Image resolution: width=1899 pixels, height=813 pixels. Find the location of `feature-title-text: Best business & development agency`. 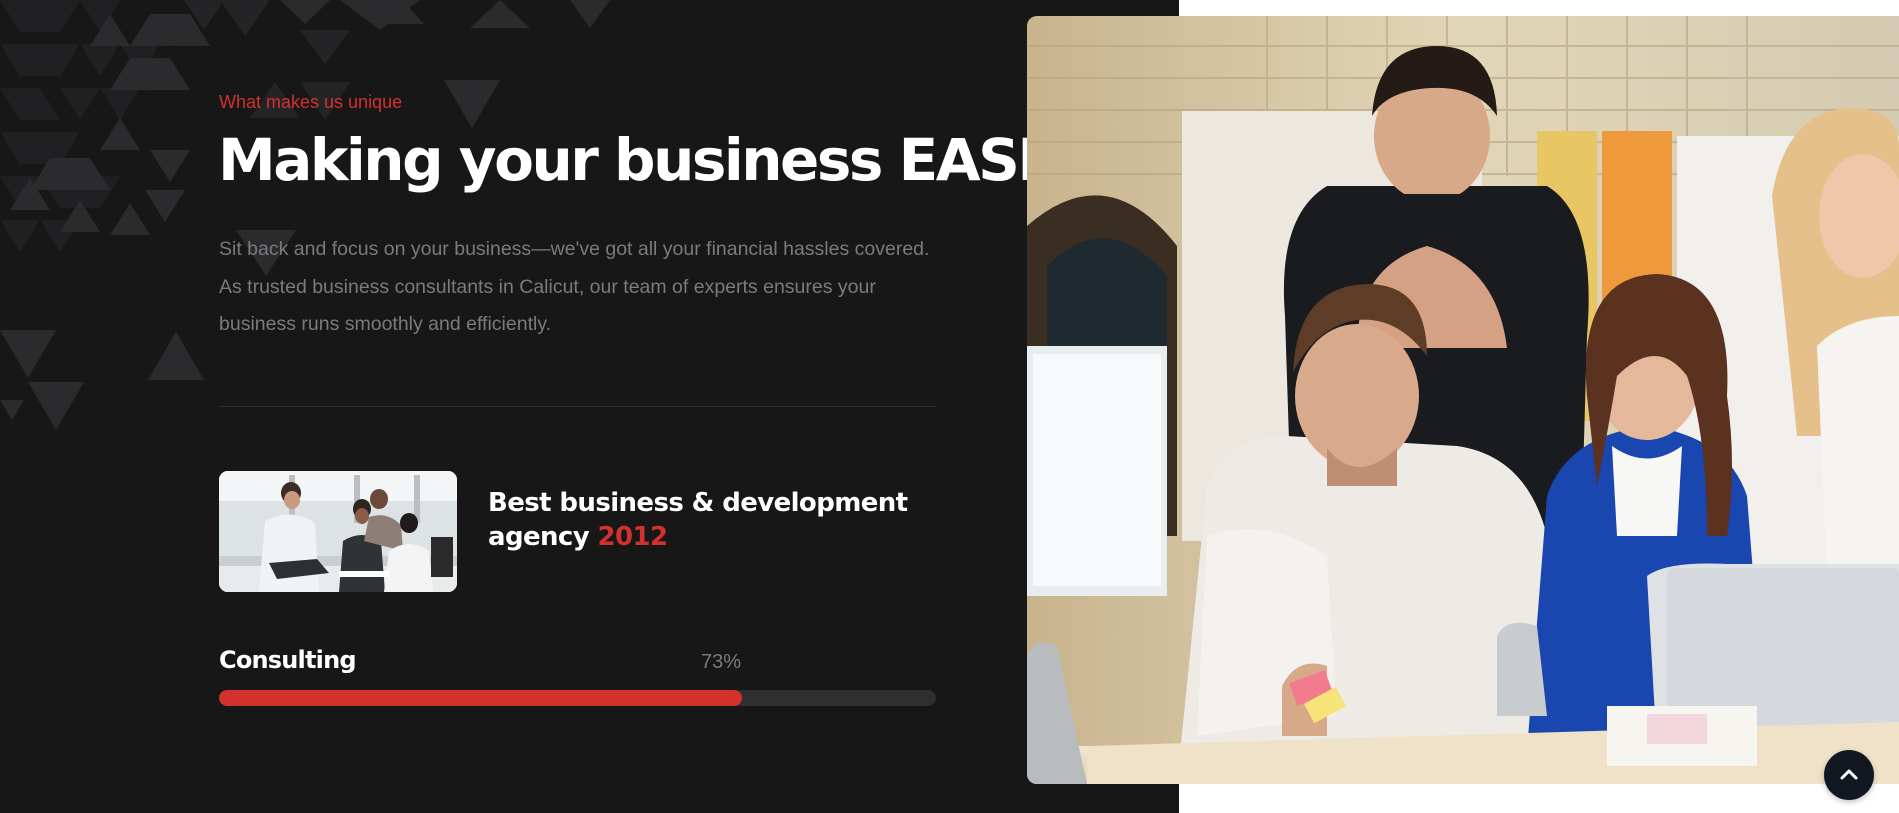

feature-title-text: Best business & development agency is located at coordinates (698, 520).